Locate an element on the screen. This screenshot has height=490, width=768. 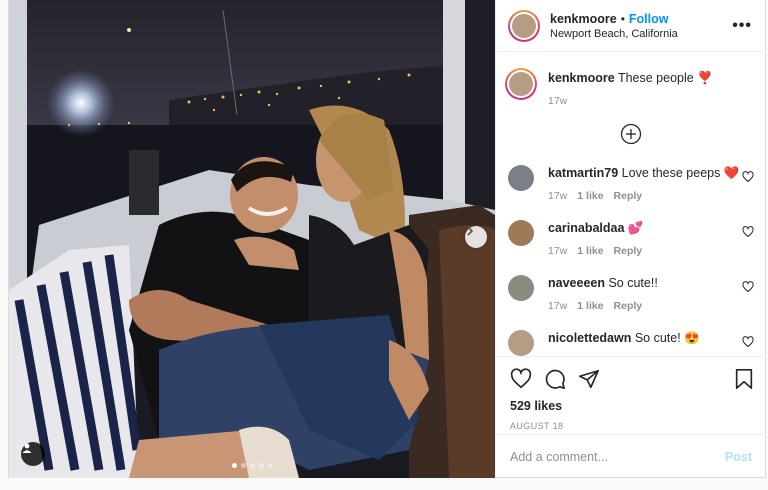
add-comment-bar: Post is located at coordinates (631, 456).